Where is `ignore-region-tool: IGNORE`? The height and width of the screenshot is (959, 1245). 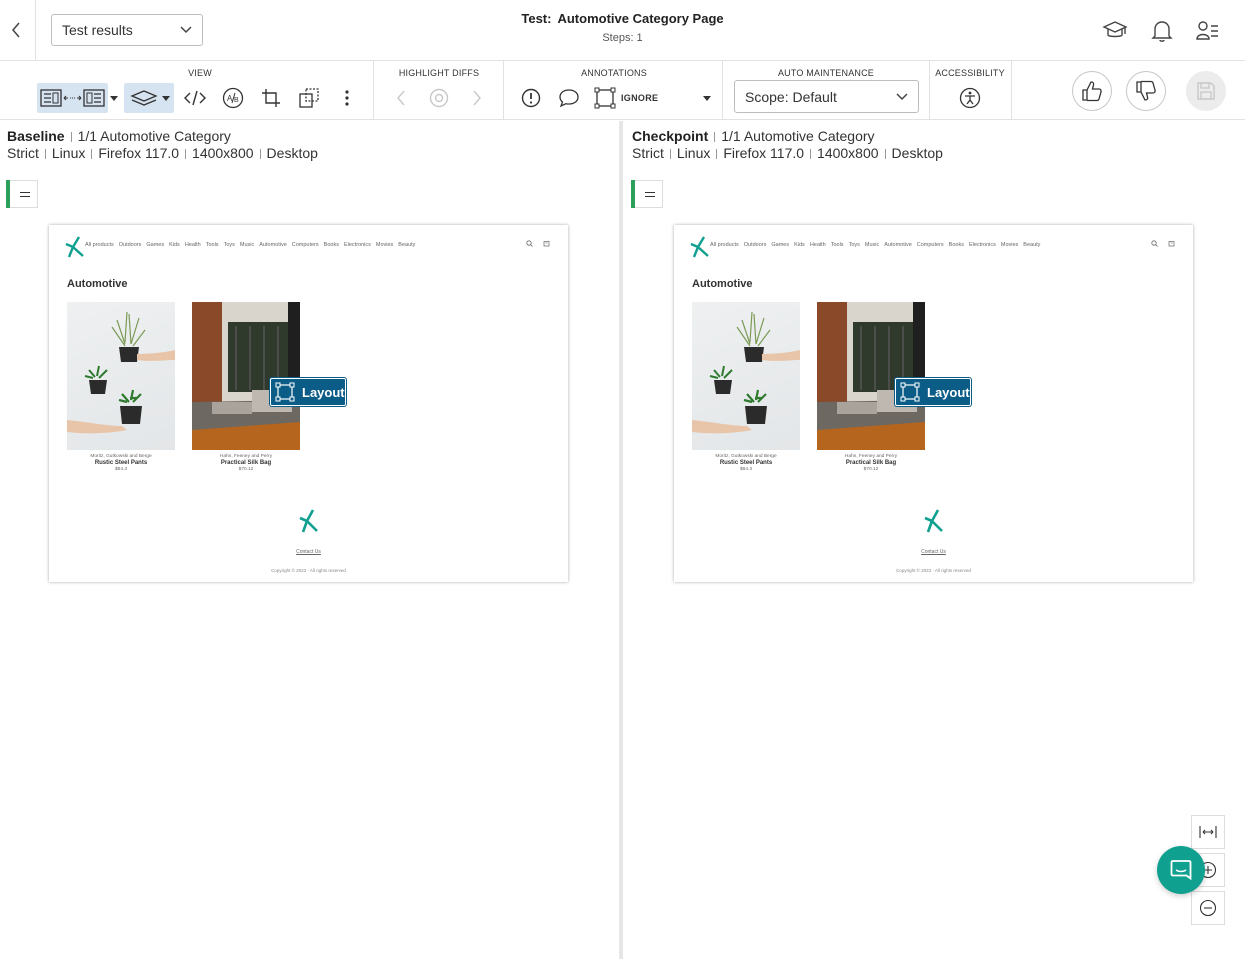 ignore-region-tool: IGNORE is located at coordinates (634, 98).